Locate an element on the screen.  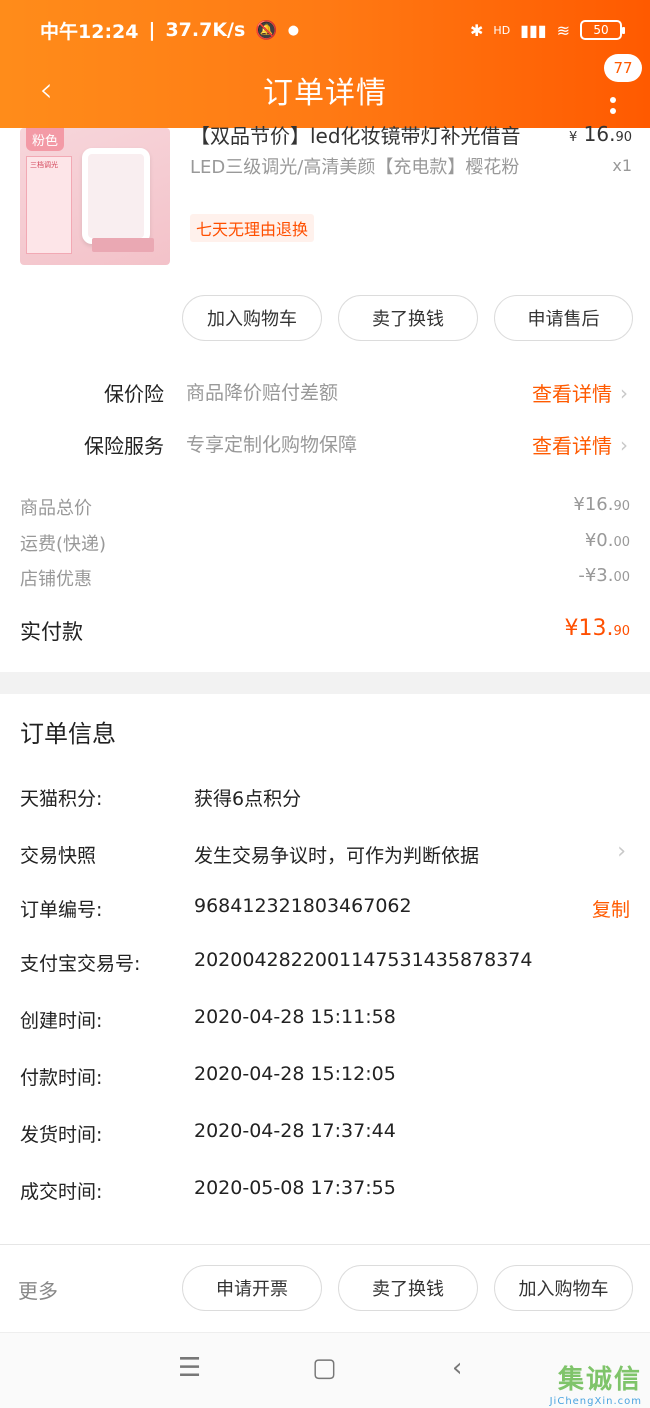
order-number: 968412321803467062 is located at coordinates (303, 906).